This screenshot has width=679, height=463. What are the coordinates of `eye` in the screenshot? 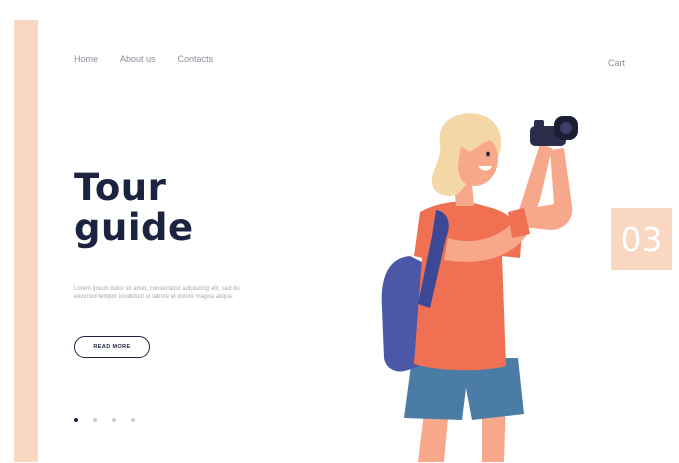 It's located at (488, 154).